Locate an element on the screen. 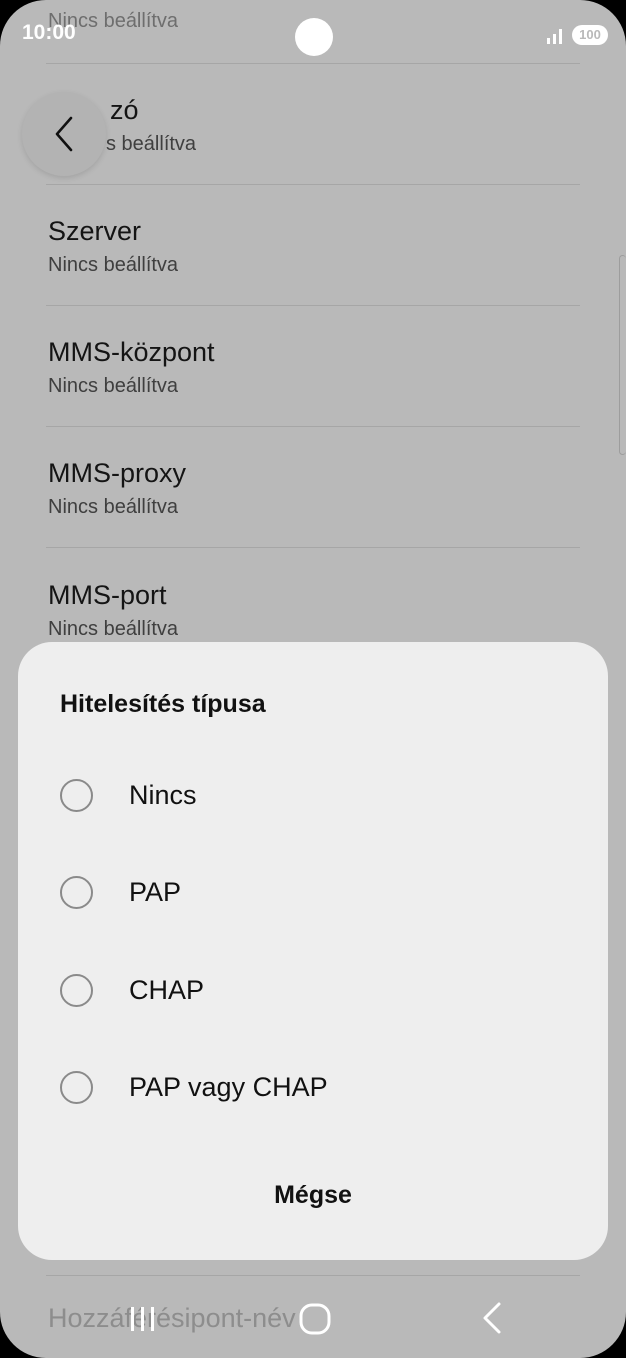 The height and width of the screenshot is (1358, 626). scrollbar is located at coordinates (622, 355).